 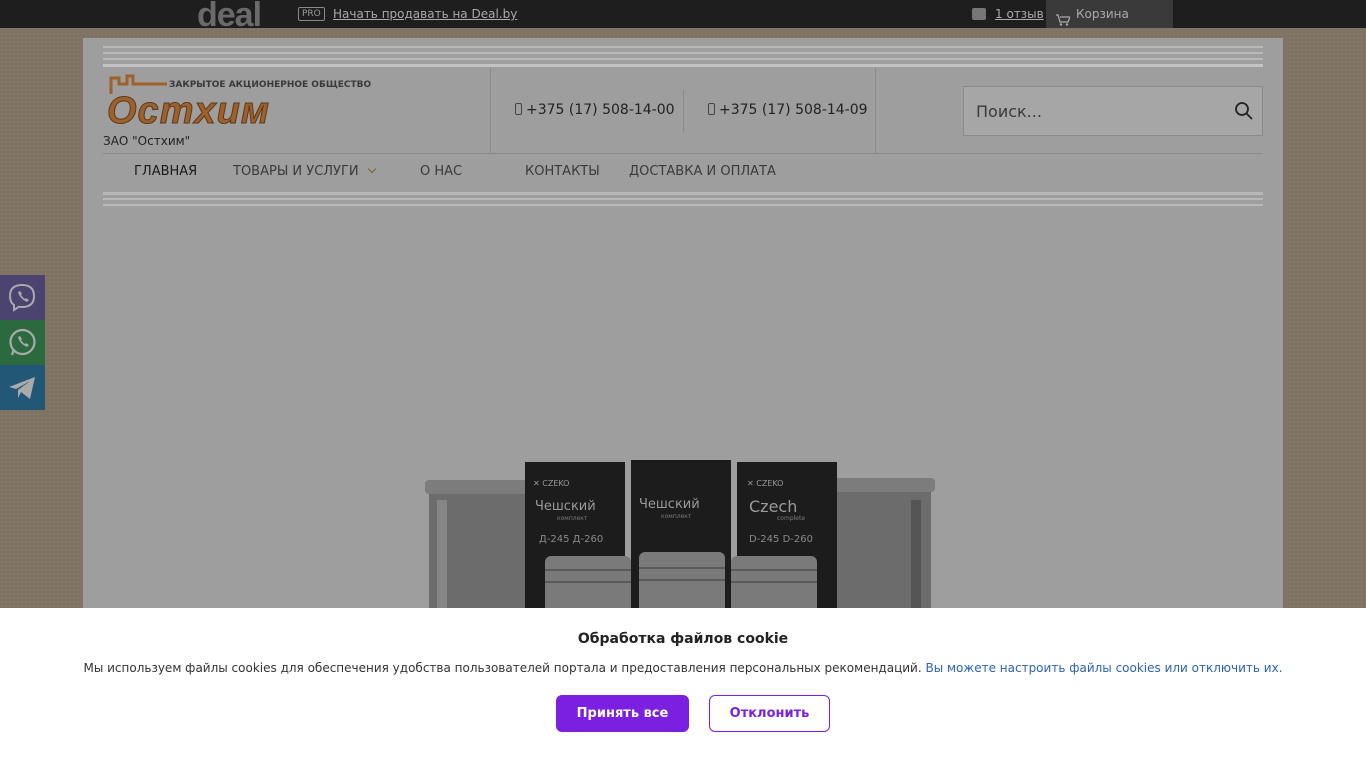 I want to click on phone-1: +375 (17) 508-14-00, so click(x=595, y=110).